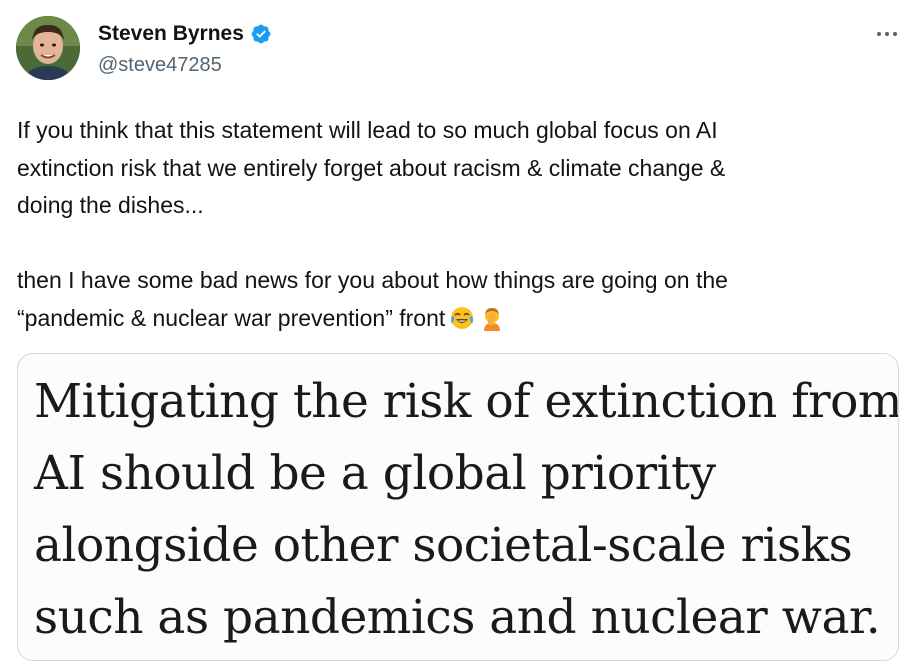 The width and height of the screenshot is (918, 671). What do you see at coordinates (160, 65) in the screenshot?
I see `author-handle: @steve47285` at bounding box center [160, 65].